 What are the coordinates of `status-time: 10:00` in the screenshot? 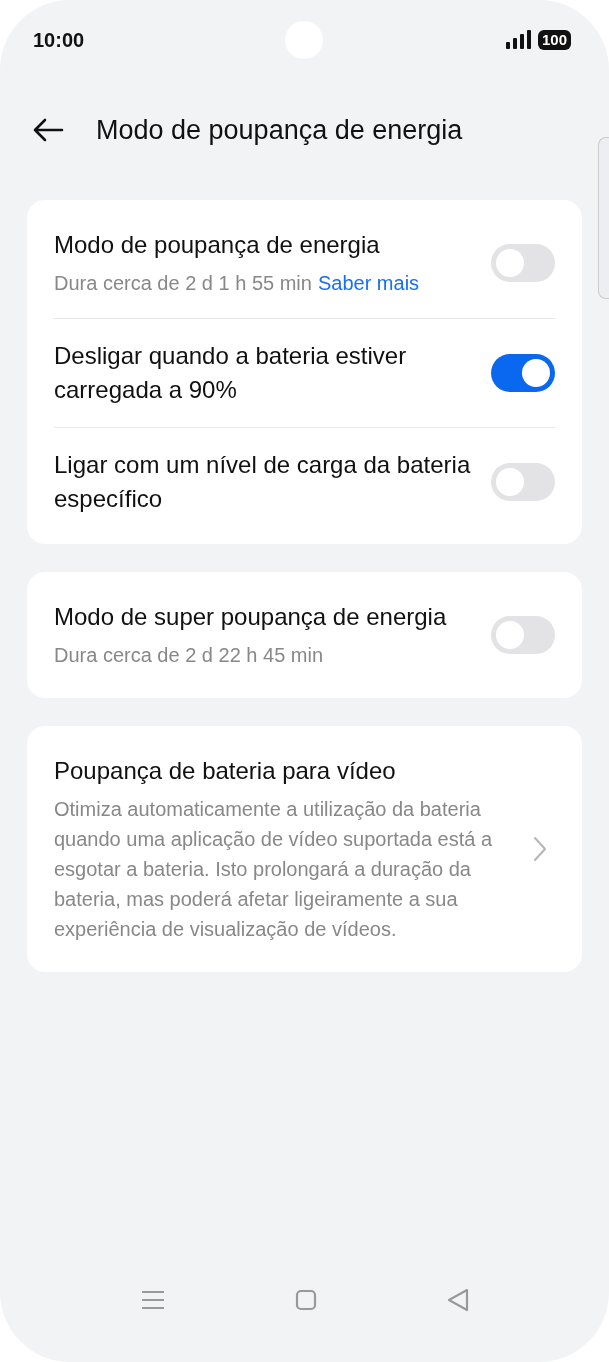 It's located at (59, 40).